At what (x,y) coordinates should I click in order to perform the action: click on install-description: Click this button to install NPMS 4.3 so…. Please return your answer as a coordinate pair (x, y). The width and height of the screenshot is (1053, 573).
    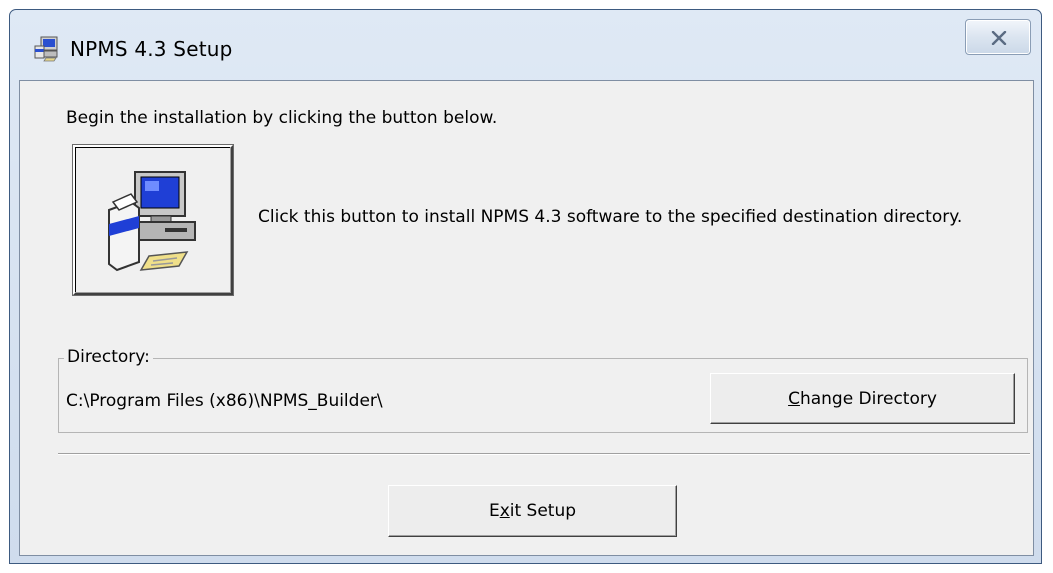
    Looking at the image, I should click on (610, 217).